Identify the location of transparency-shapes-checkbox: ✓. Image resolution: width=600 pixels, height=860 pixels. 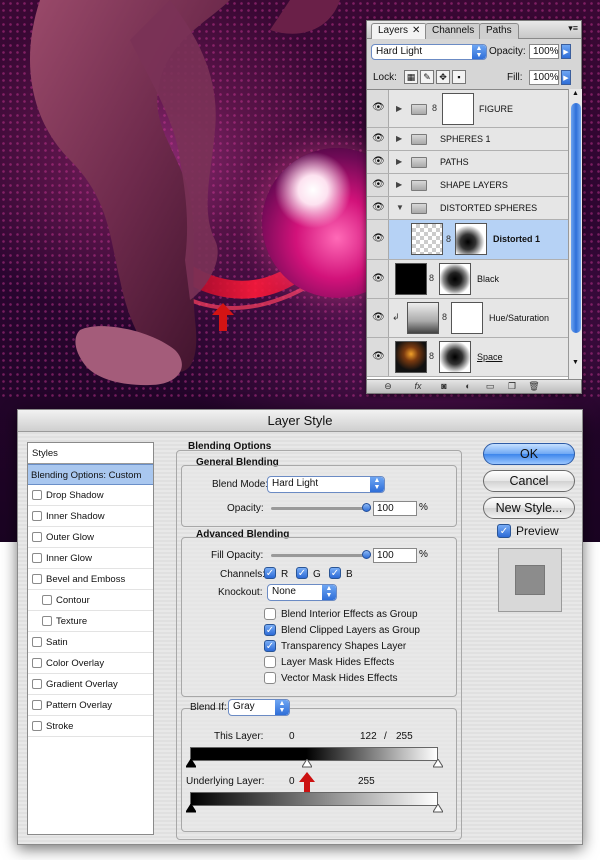
(270, 646).